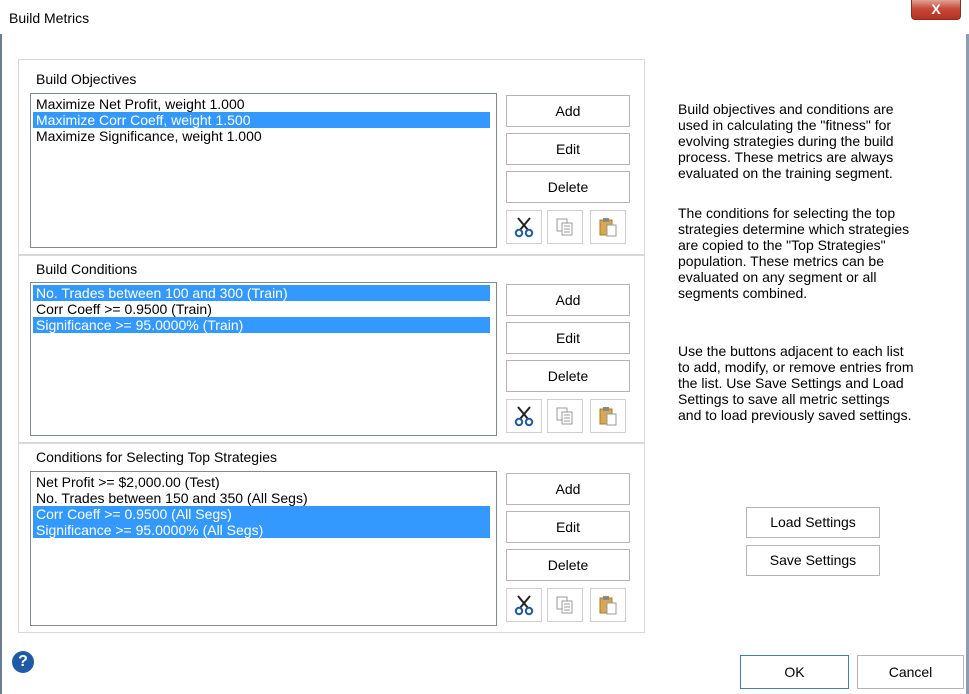  I want to click on objectives-add-button: Add, so click(568, 111).